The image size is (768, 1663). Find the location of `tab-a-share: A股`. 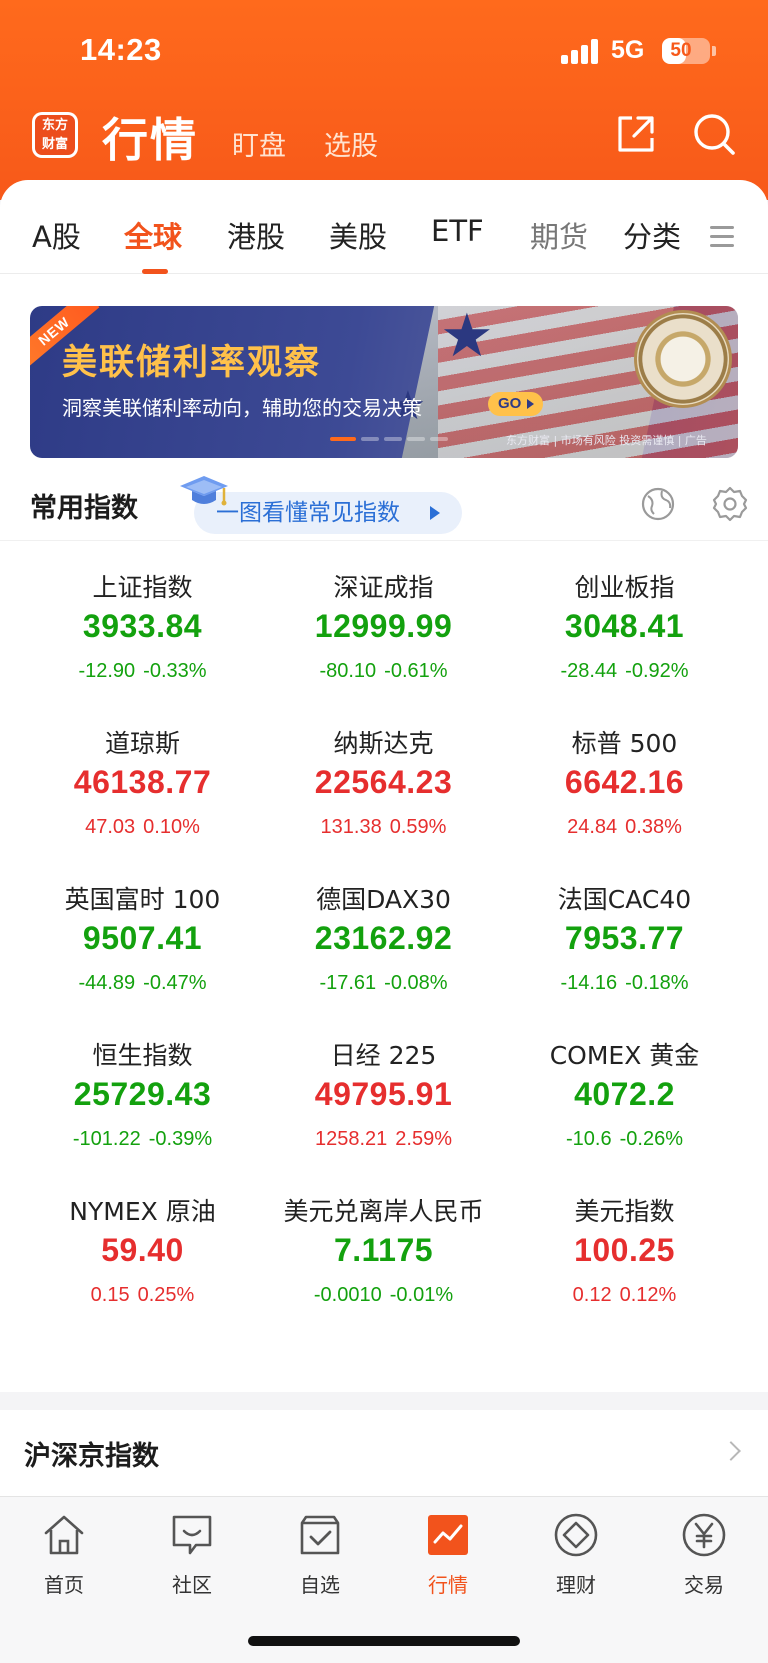

tab-a-share: A股 is located at coordinates (56, 235).